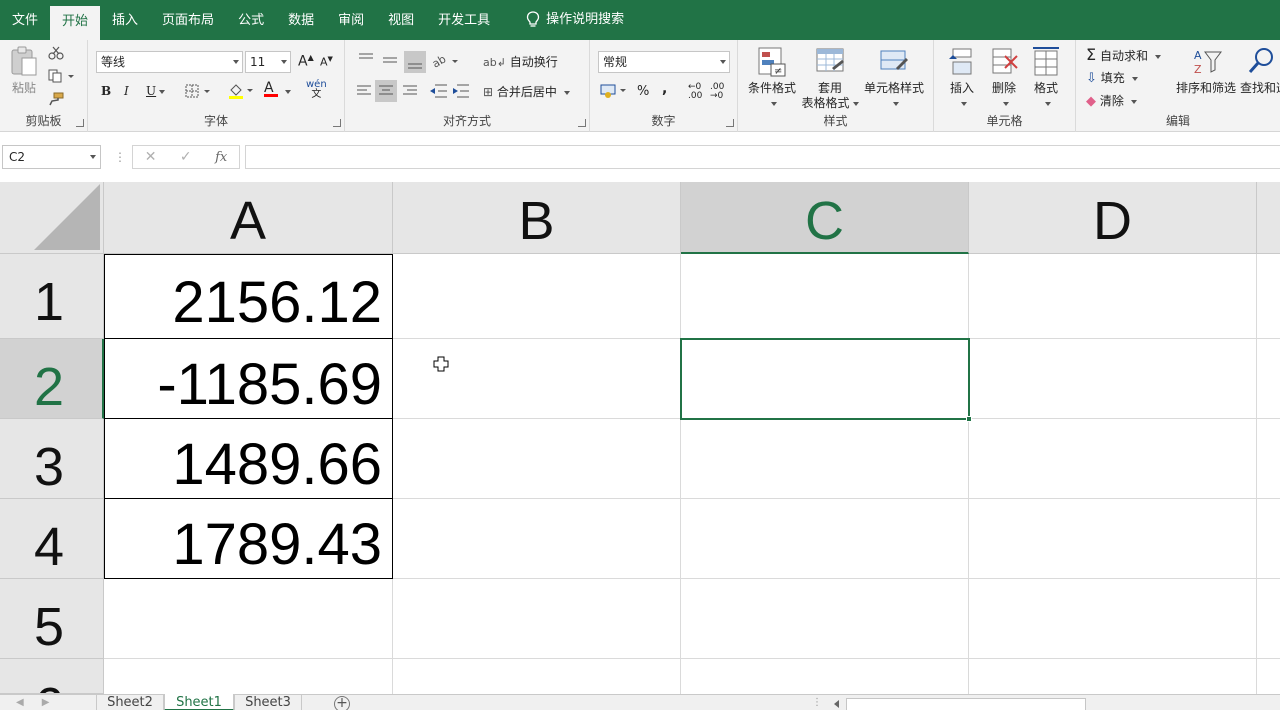 The image size is (1280, 710). What do you see at coordinates (126, 91) in the screenshot?
I see `italic-button: I` at bounding box center [126, 91].